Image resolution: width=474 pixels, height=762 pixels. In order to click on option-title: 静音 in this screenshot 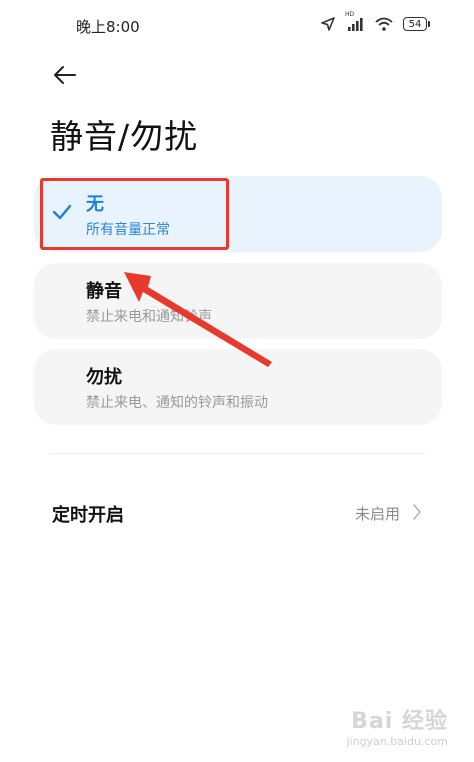, I will do `click(104, 291)`.